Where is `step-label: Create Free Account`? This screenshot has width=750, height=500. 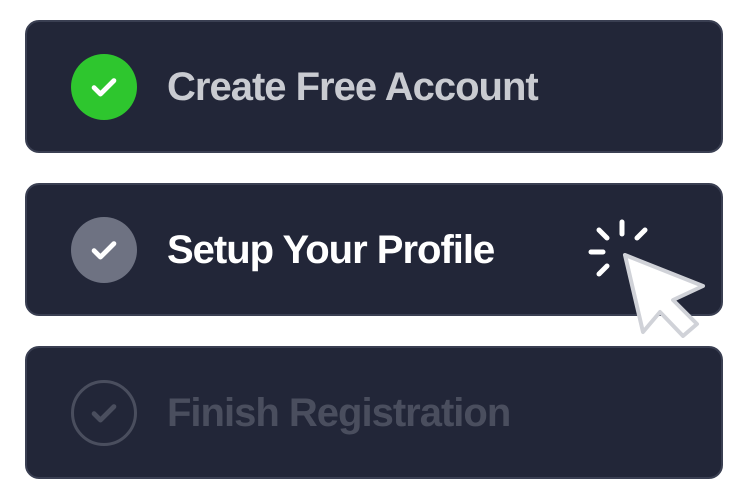
step-label: Create Free Account is located at coordinates (352, 87).